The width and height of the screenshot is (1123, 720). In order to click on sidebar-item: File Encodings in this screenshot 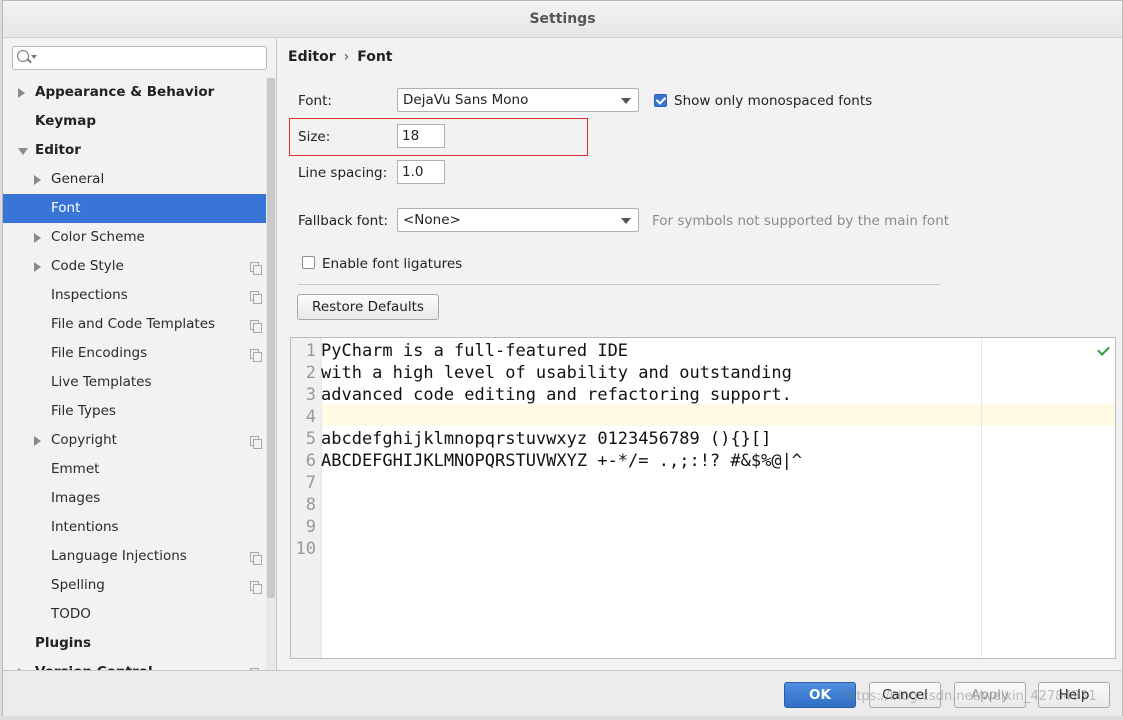, I will do `click(134, 353)`.